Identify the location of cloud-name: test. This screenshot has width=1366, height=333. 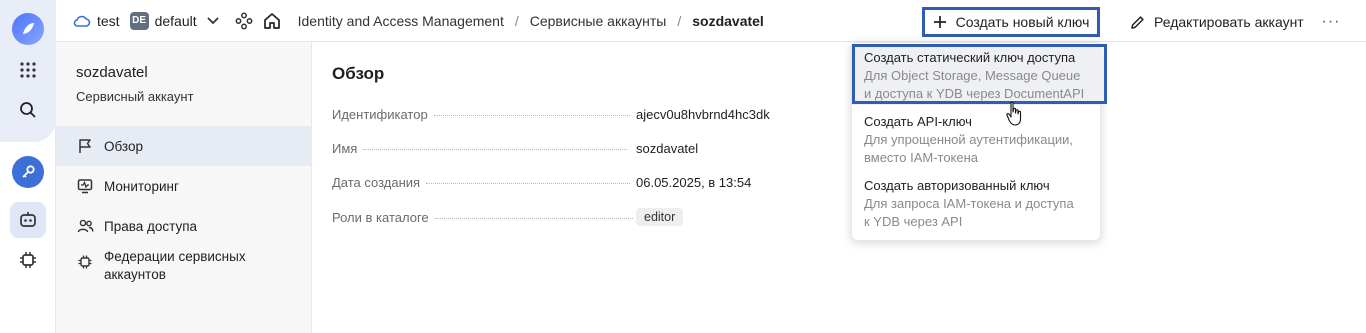
(108, 20).